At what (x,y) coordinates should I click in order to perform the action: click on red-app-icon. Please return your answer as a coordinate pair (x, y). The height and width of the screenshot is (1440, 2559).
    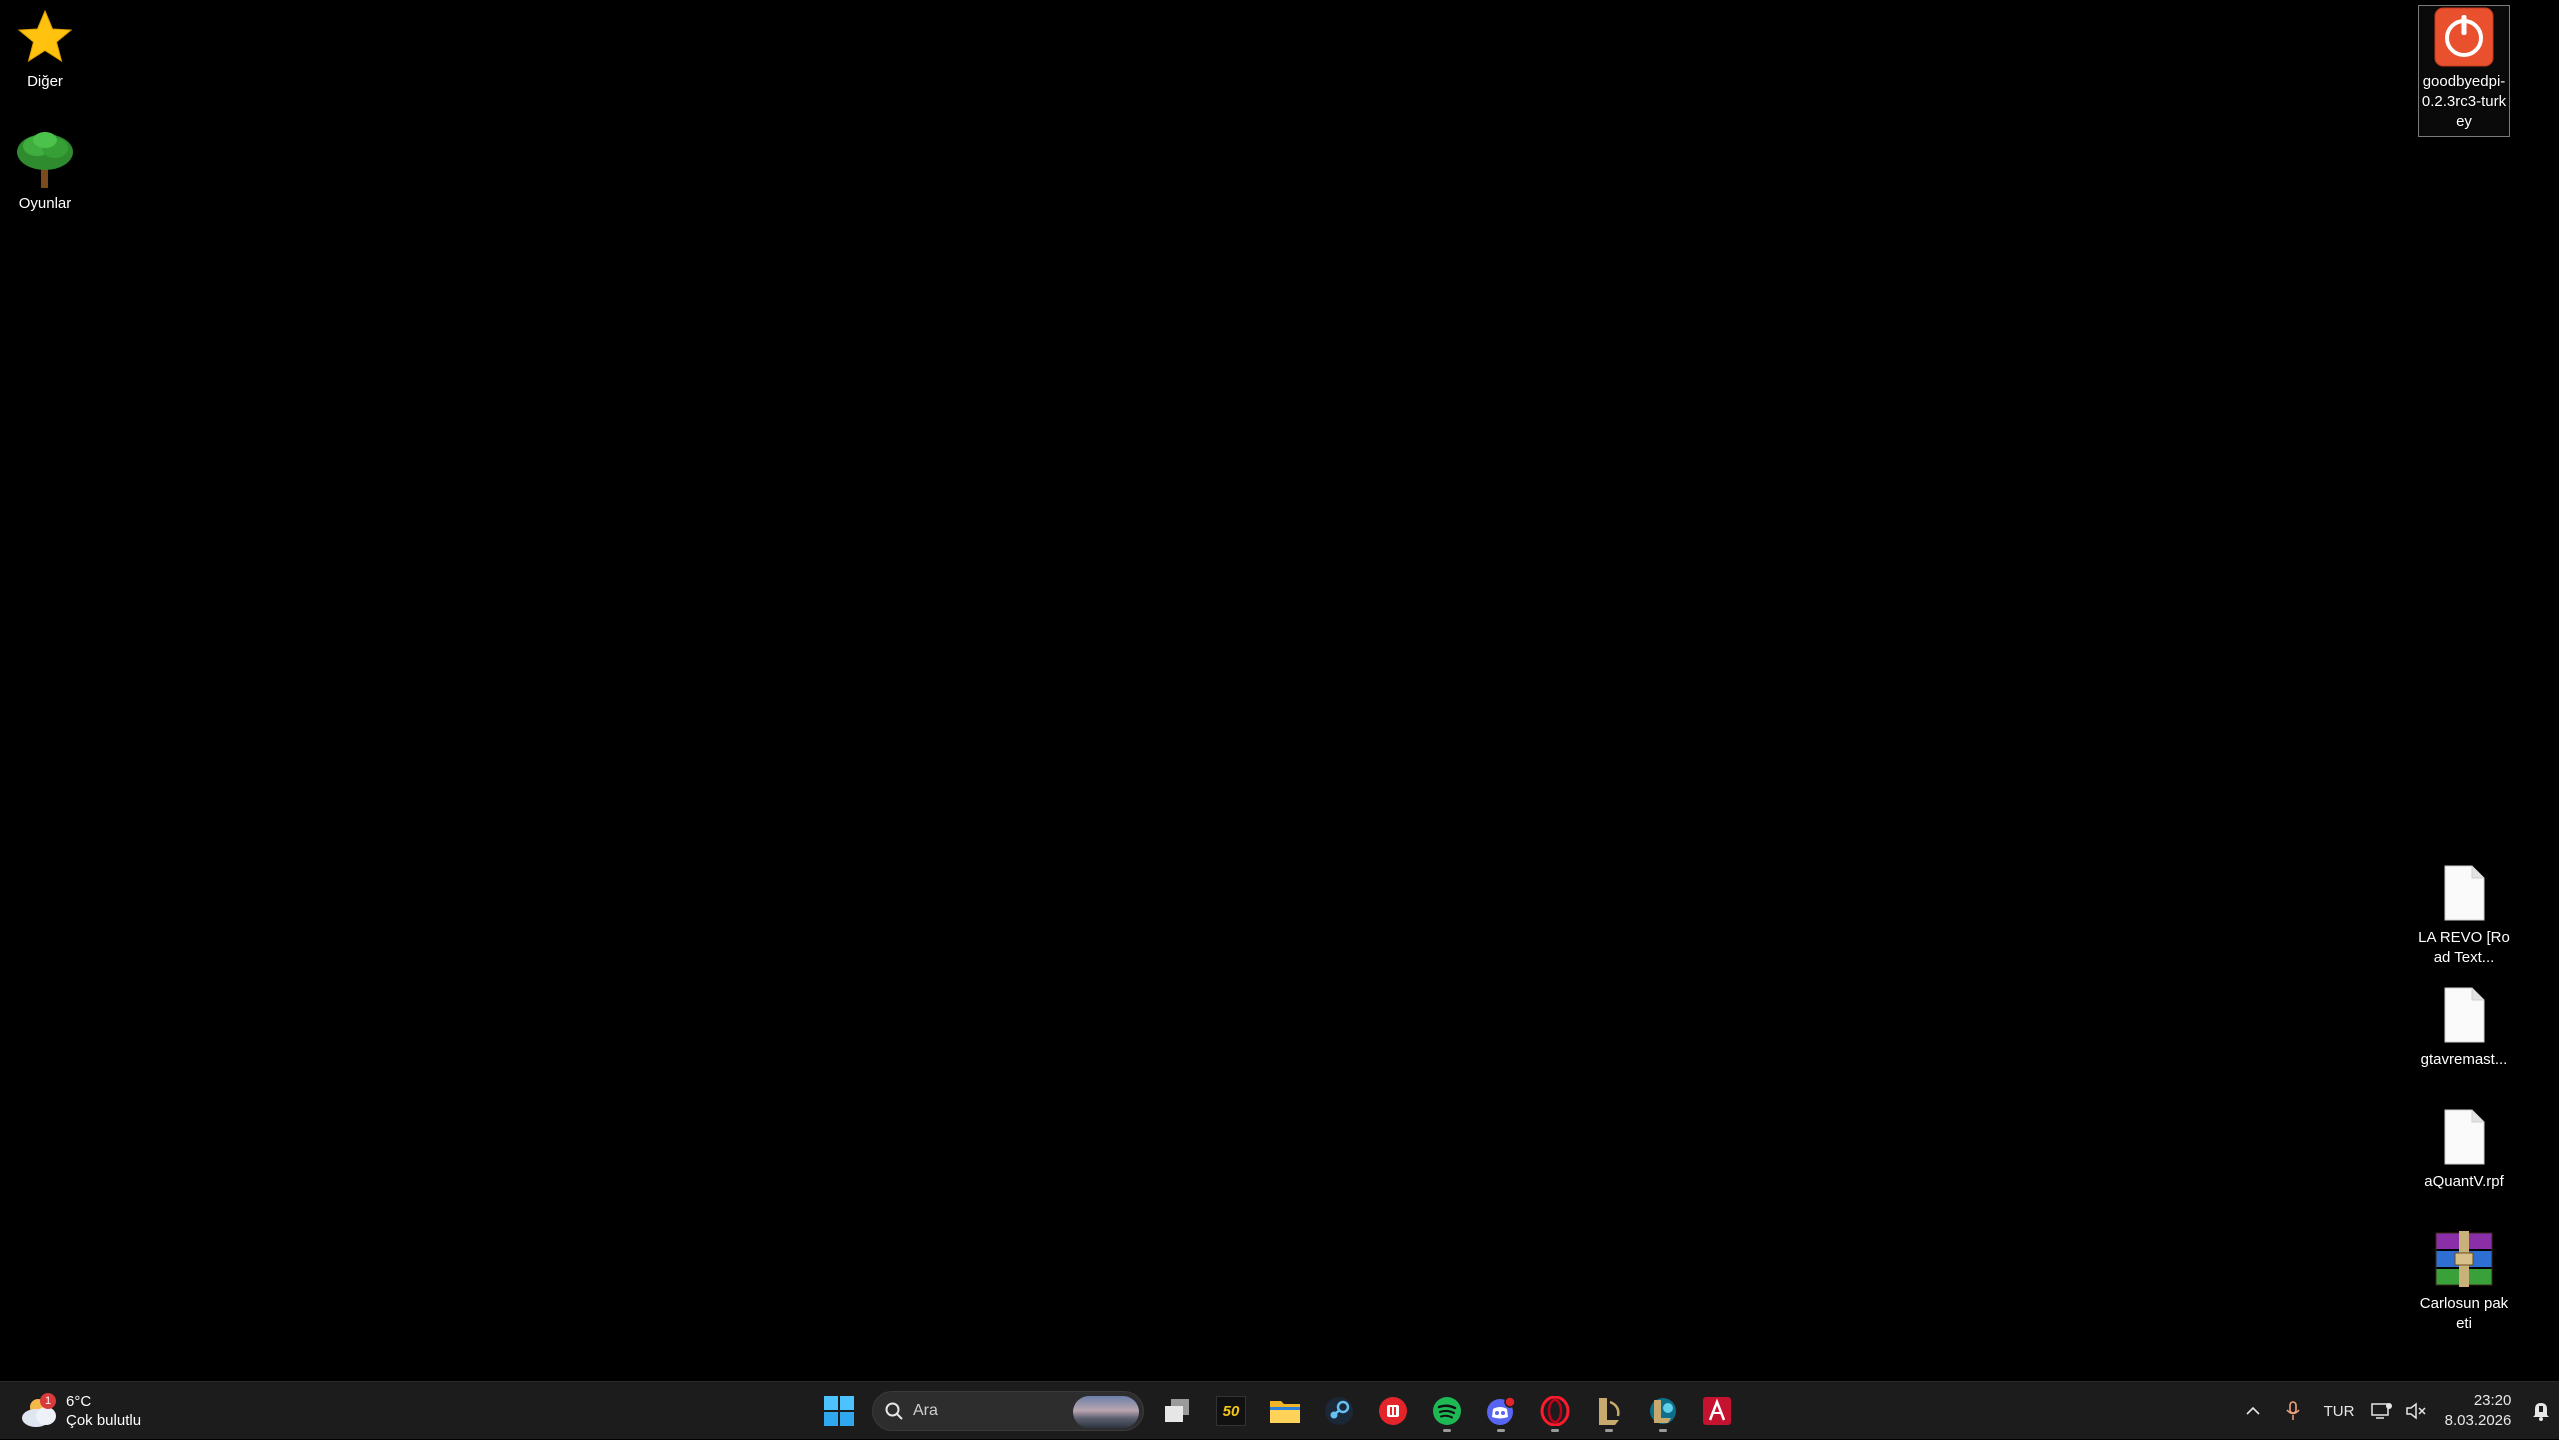
    Looking at the image, I should click on (1393, 1411).